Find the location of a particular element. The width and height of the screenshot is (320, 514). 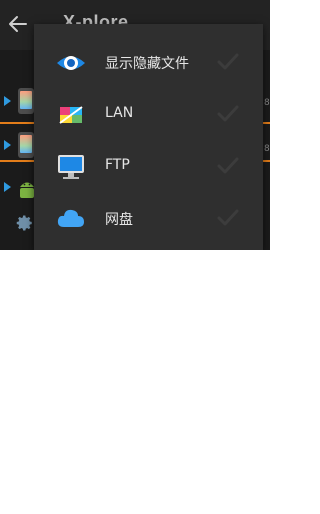

back-arrow-icon is located at coordinates (18, 24).